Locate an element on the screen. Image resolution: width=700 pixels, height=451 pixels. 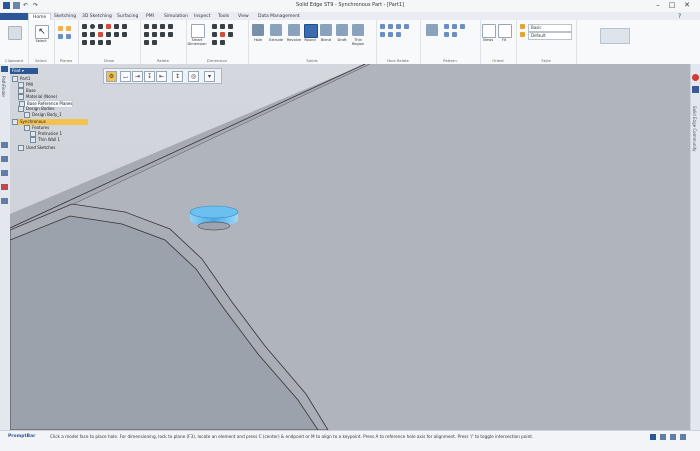
hole-type-icon: ⌴ is located at coordinates (125, 76).